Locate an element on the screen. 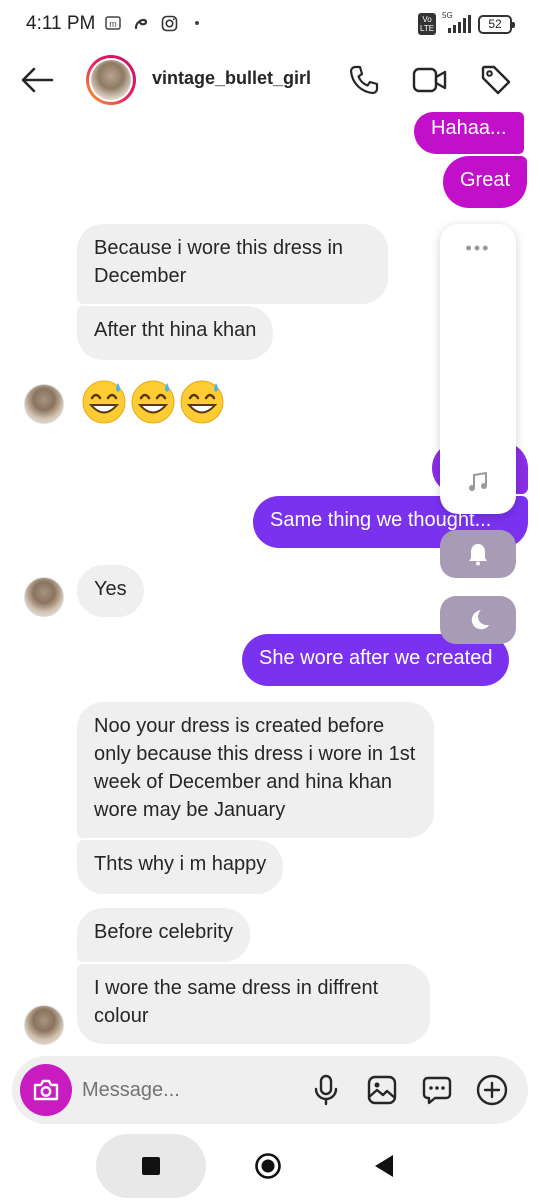 The width and height of the screenshot is (540, 1200). contact-avatar is located at coordinates (111, 80).